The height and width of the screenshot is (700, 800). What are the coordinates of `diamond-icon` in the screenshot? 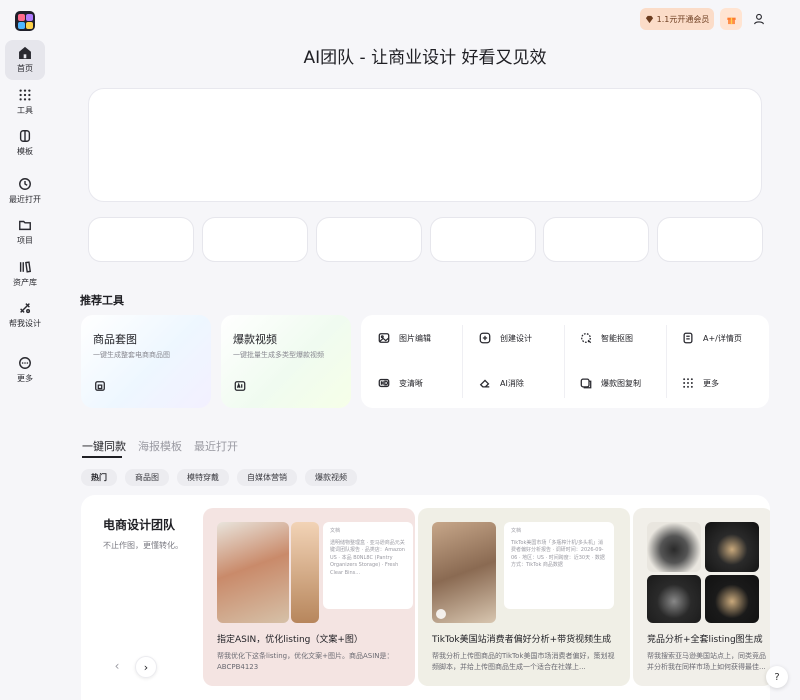 It's located at (649, 19).